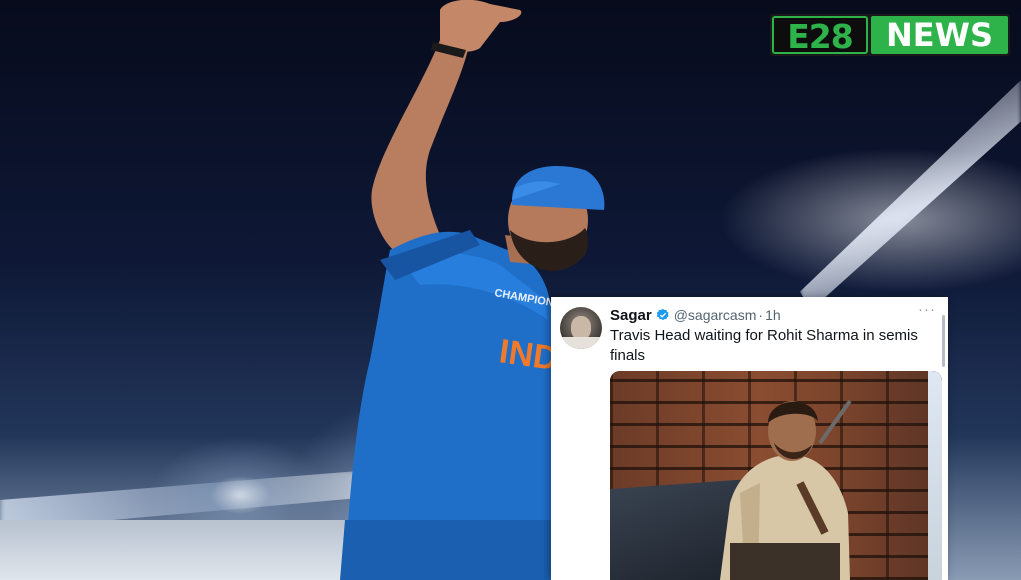 This screenshot has width=1021, height=580. I want to click on e28-news-logo: E28 NEWS, so click(890, 35).